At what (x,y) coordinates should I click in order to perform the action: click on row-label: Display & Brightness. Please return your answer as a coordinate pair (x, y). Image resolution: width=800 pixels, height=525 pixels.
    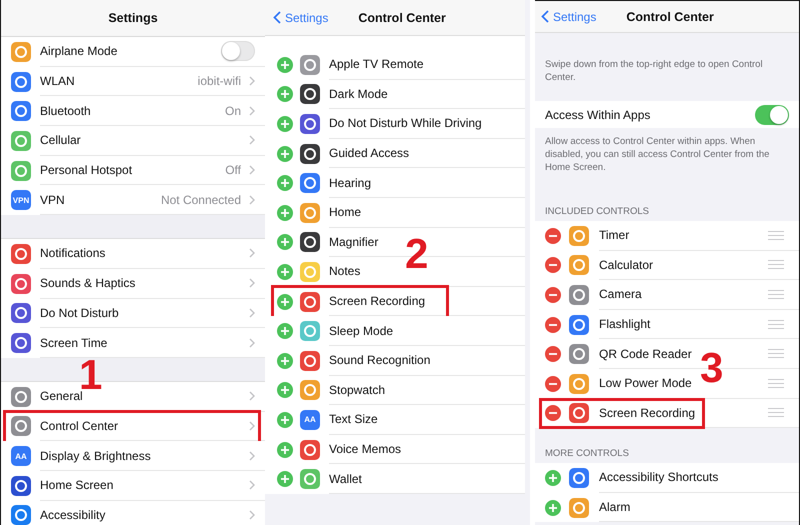
    Looking at the image, I should click on (96, 455).